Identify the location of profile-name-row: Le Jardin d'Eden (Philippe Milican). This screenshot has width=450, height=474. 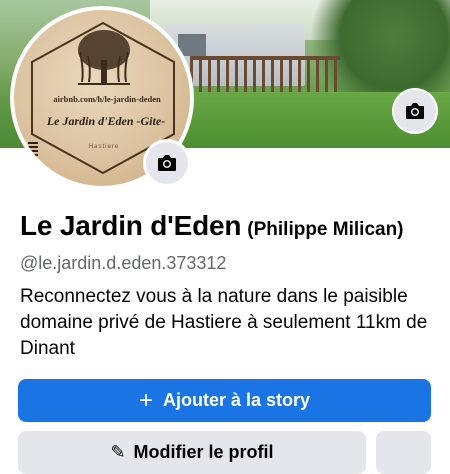
(212, 226).